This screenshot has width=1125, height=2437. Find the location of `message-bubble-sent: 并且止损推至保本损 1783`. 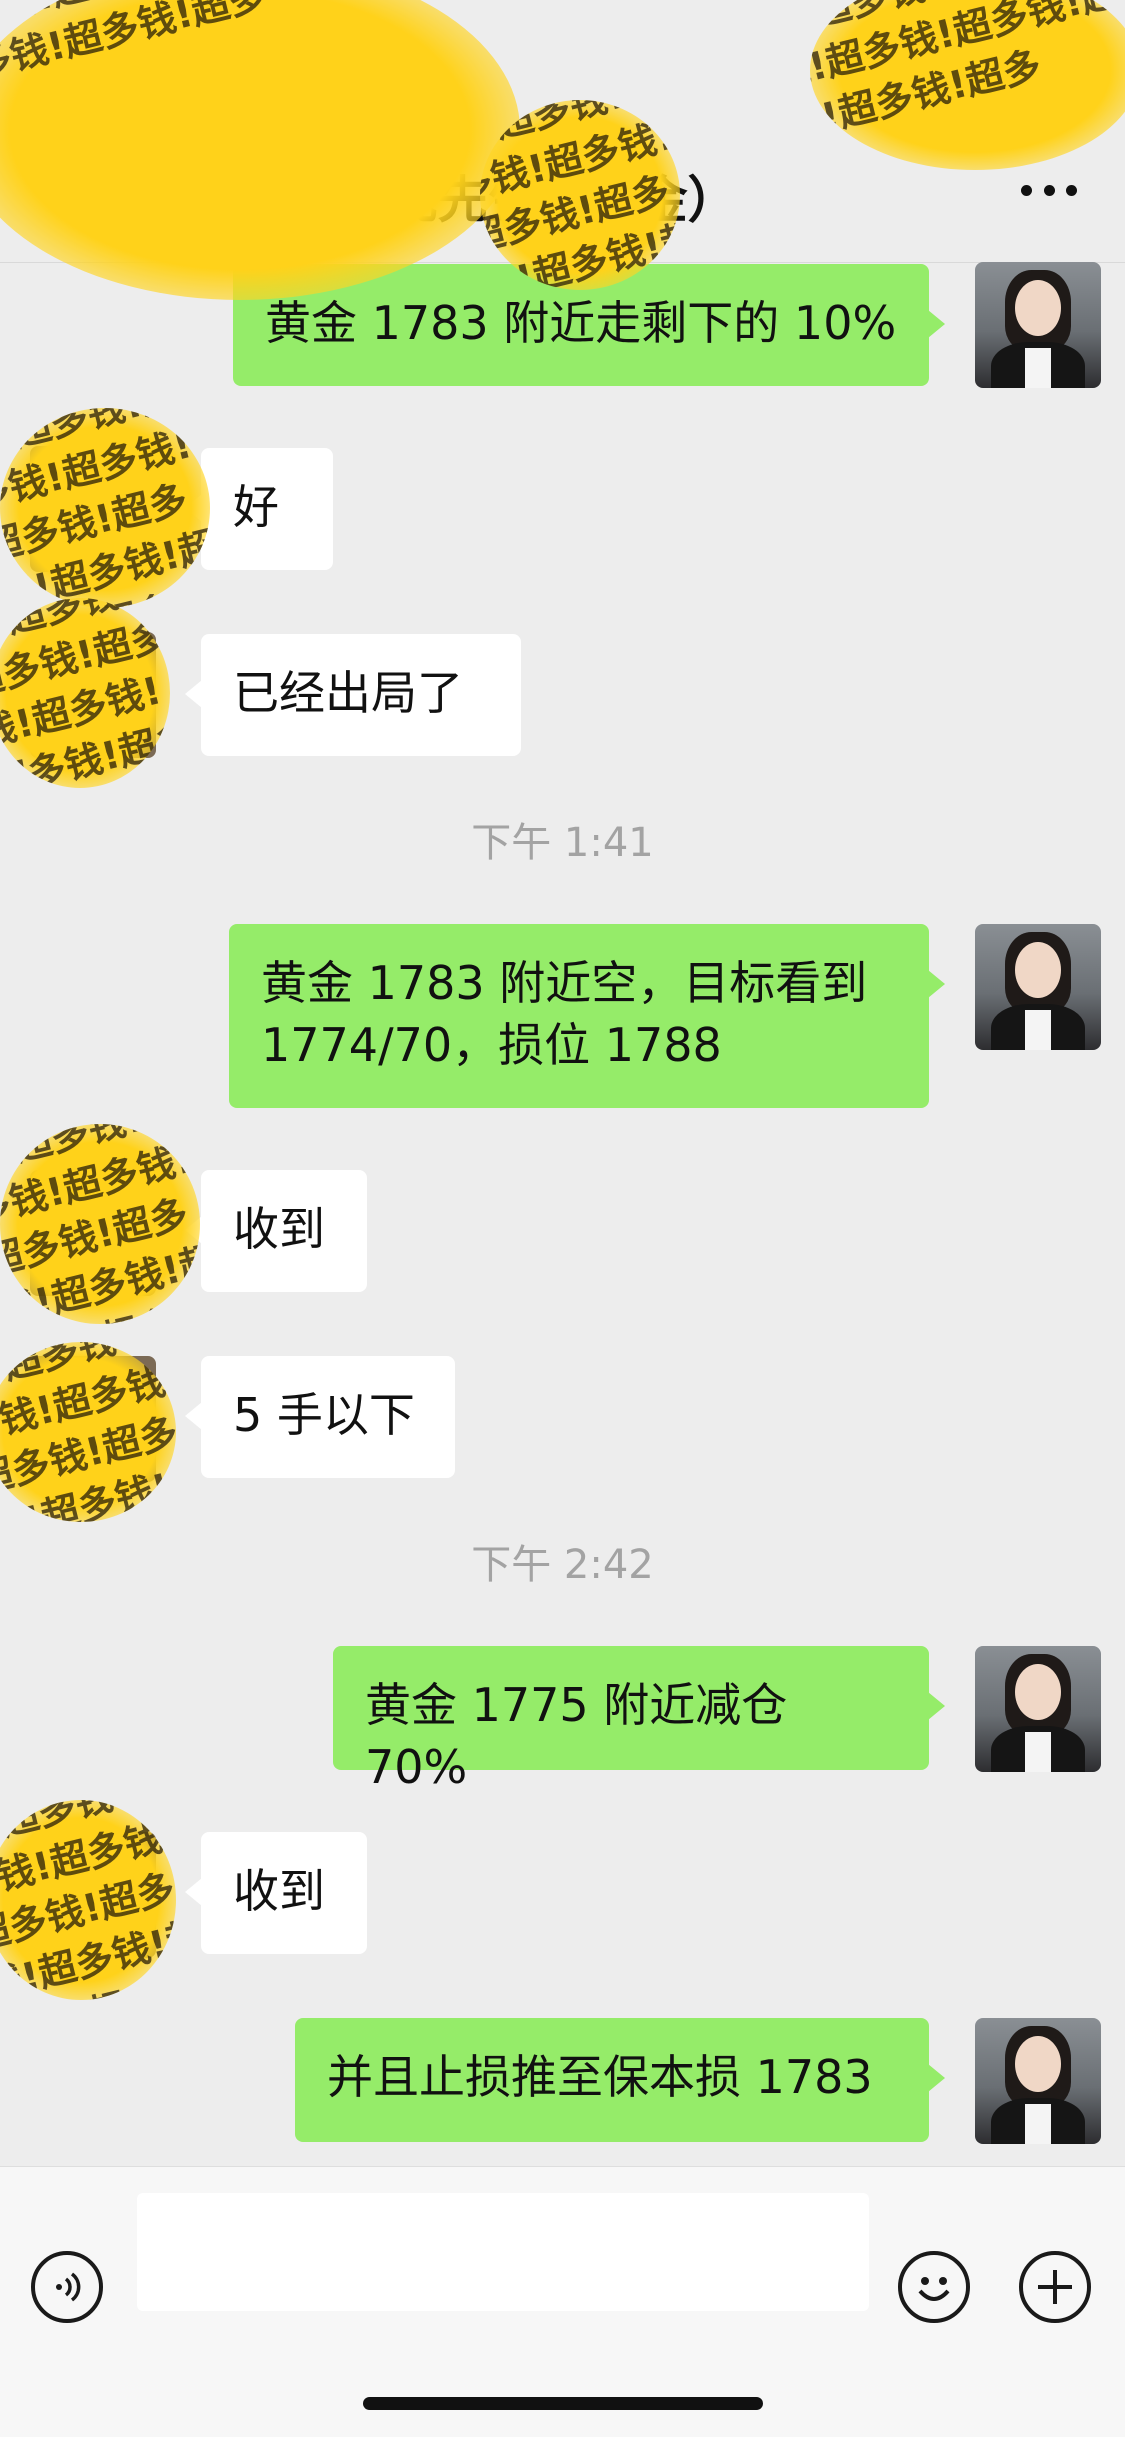

message-bubble-sent: 并且止损推至保本损 1783 is located at coordinates (620, 2080).